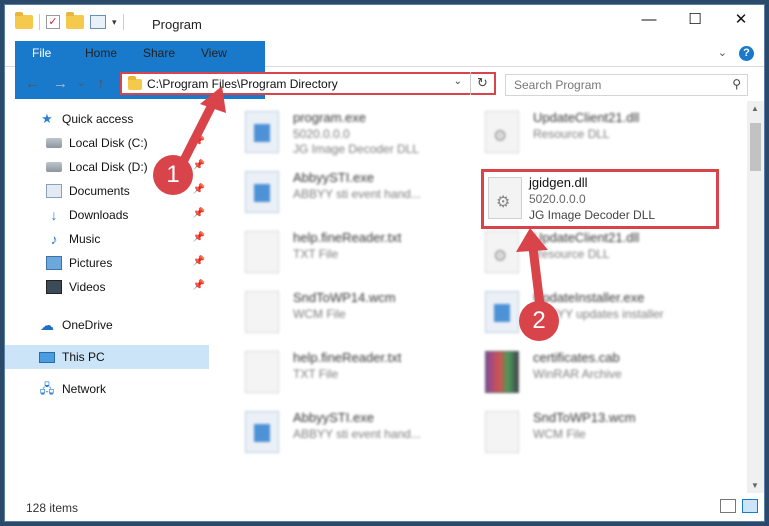 The height and width of the screenshot is (526, 769). What do you see at coordinates (75, 20) in the screenshot?
I see `new-folder-icon` at bounding box center [75, 20].